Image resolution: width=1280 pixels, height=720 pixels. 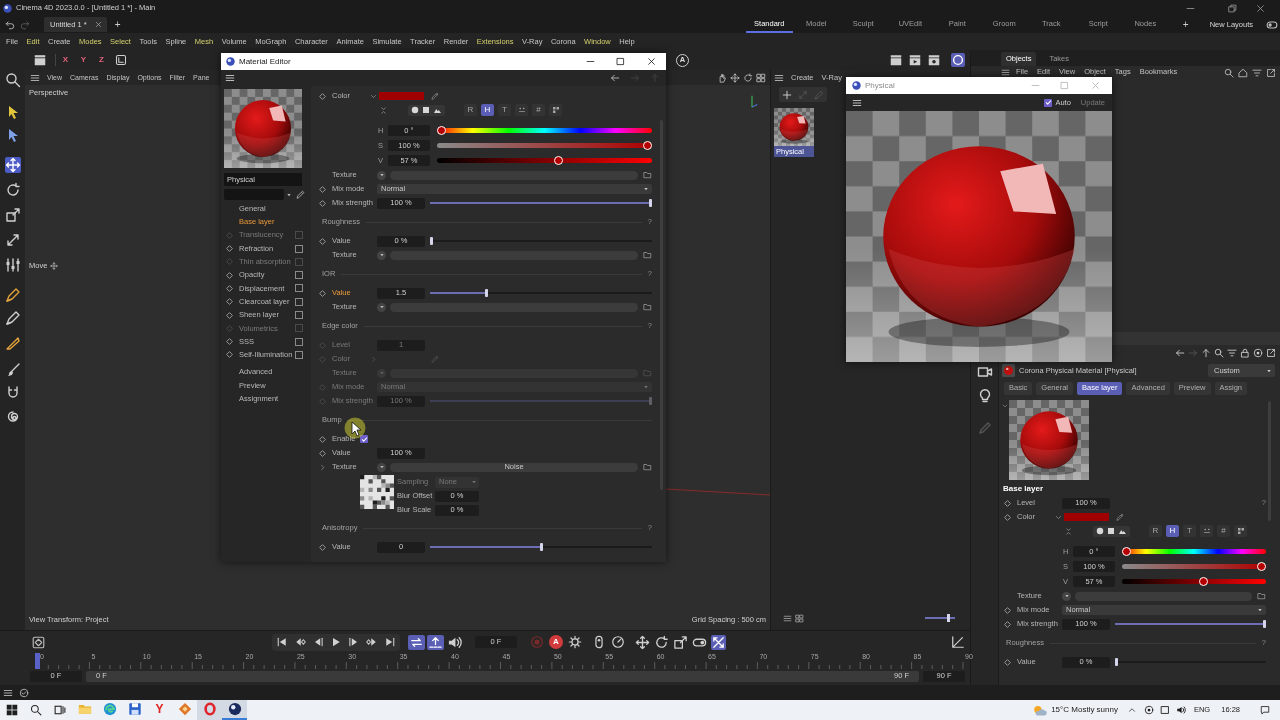 What do you see at coordinates (390, 642) in the screenshot?
I see `skip-to-end-icon` at bounding box center [390, 642].